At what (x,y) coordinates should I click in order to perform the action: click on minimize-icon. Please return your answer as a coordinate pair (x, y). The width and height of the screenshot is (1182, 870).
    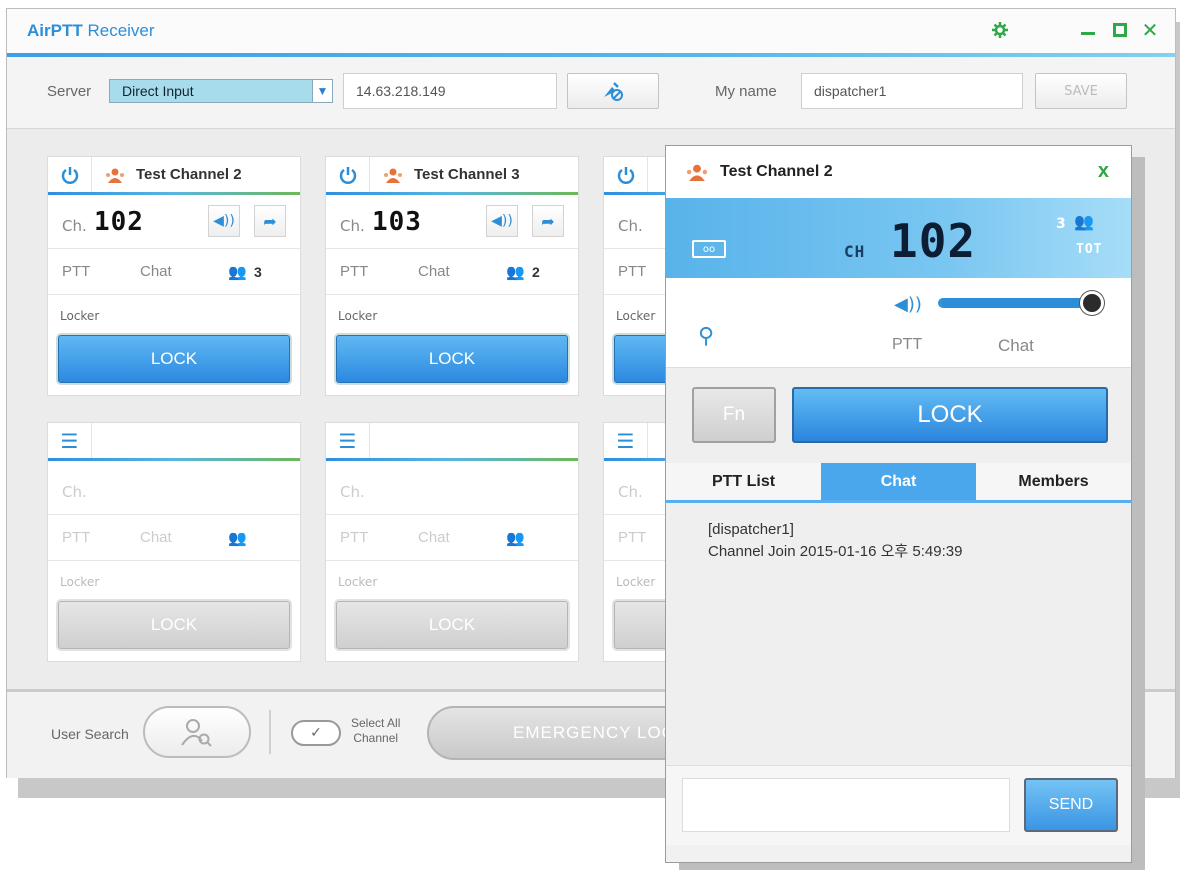
    Looking at the image, I should click on (1088, 30).